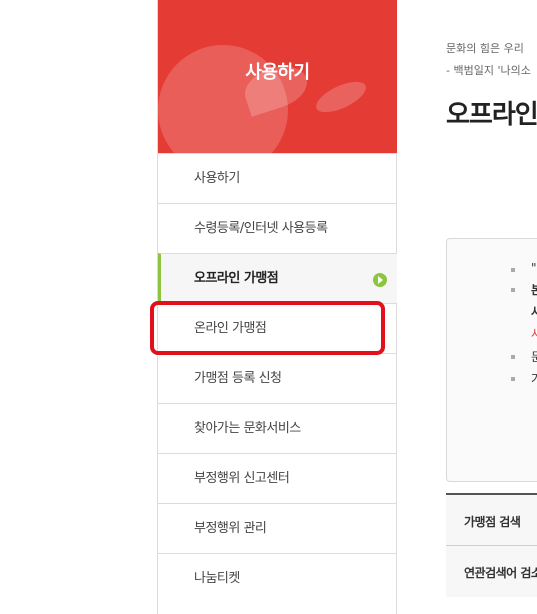 This screenshot has height=614, width=537. I want to click on sidebar-item-label: 부정행위 관리, so click(230, 528).